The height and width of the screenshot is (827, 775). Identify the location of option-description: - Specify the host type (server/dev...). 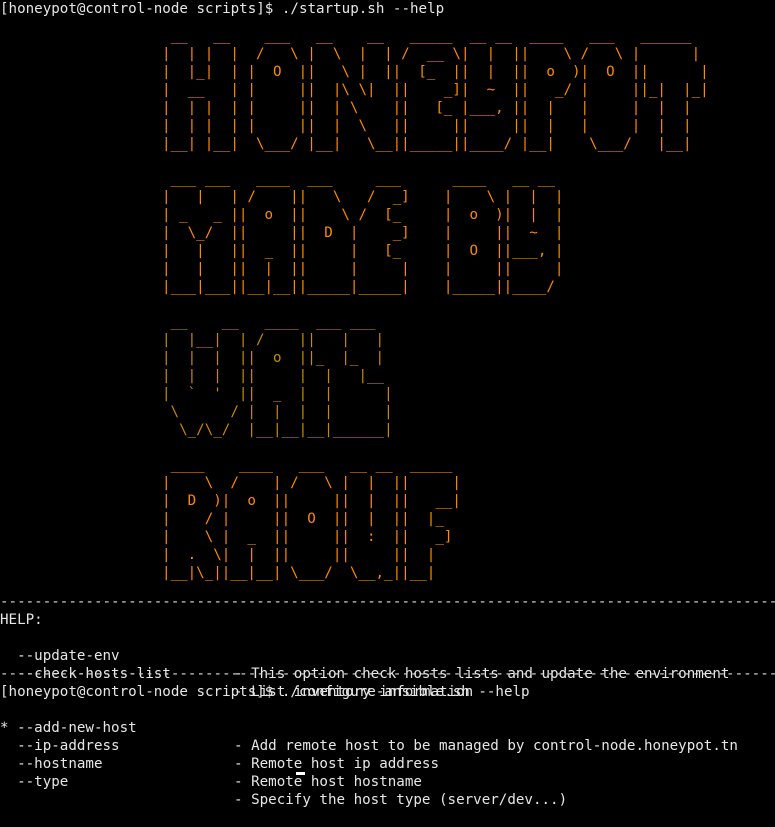
(401, 800).